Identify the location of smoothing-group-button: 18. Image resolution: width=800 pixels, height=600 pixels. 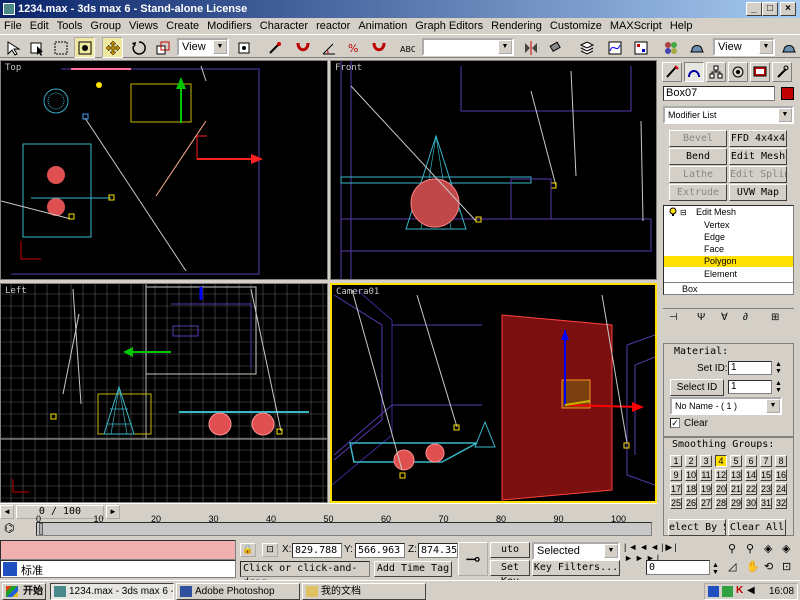
(691, 489).